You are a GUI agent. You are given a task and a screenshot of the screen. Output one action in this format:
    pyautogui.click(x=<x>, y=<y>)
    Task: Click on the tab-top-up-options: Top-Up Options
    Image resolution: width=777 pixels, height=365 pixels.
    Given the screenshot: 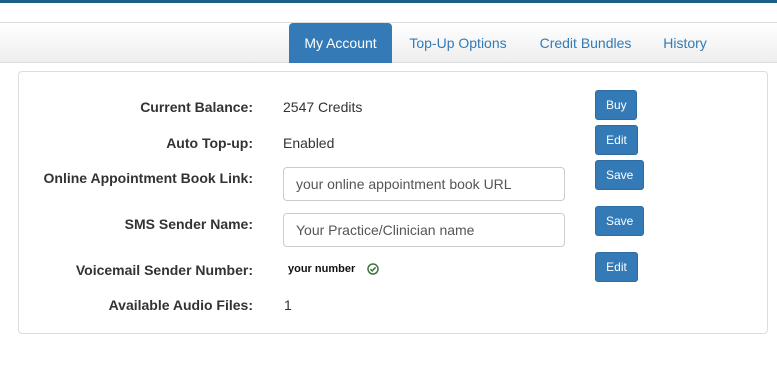 What is the action you would take?
    pyautogui.click(x=458, y=43)
    